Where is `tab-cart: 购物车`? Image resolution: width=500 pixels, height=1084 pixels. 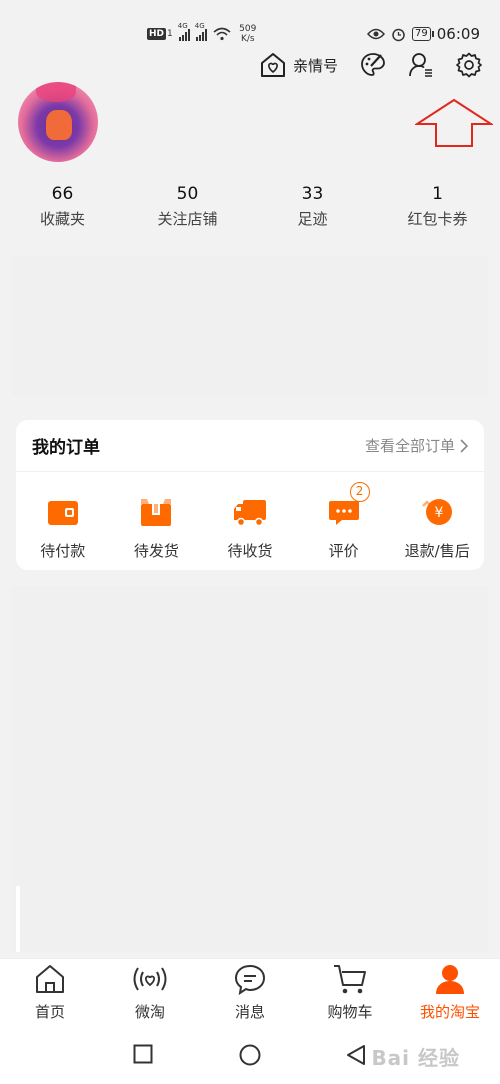 tab-cart: 购物车 is located at coordinates (350, 993).